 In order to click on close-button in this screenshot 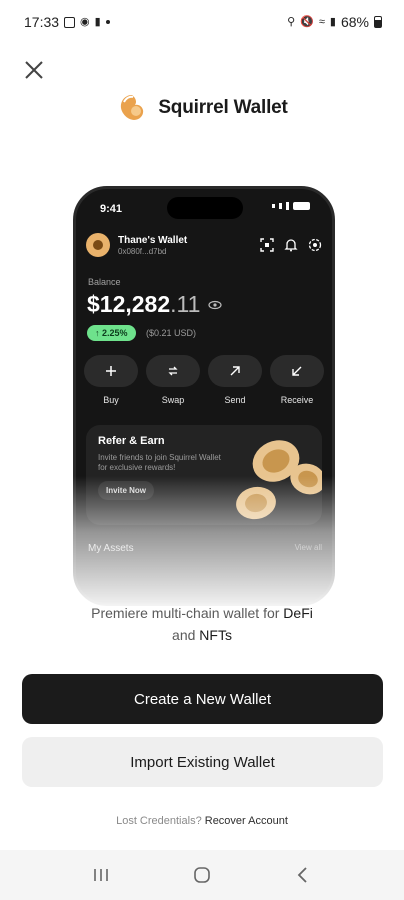, I will do `click(34, 70)`.